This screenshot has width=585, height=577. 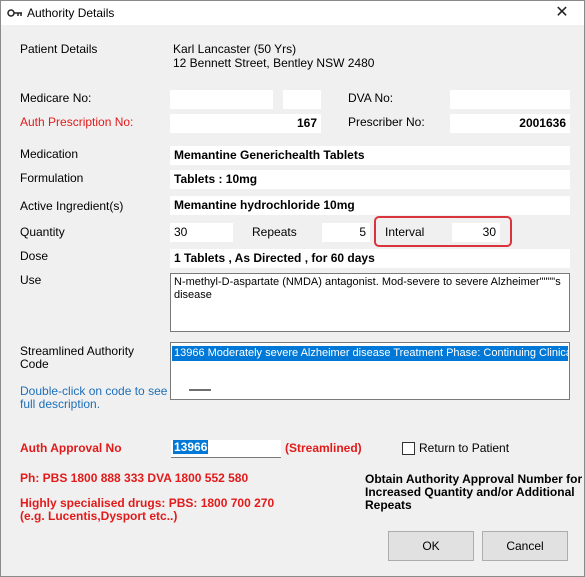 What do you see at coordinates (408, 448) in the screenshot?
I see `return-to-patient-checkbox` at bounding box center [408, 448].